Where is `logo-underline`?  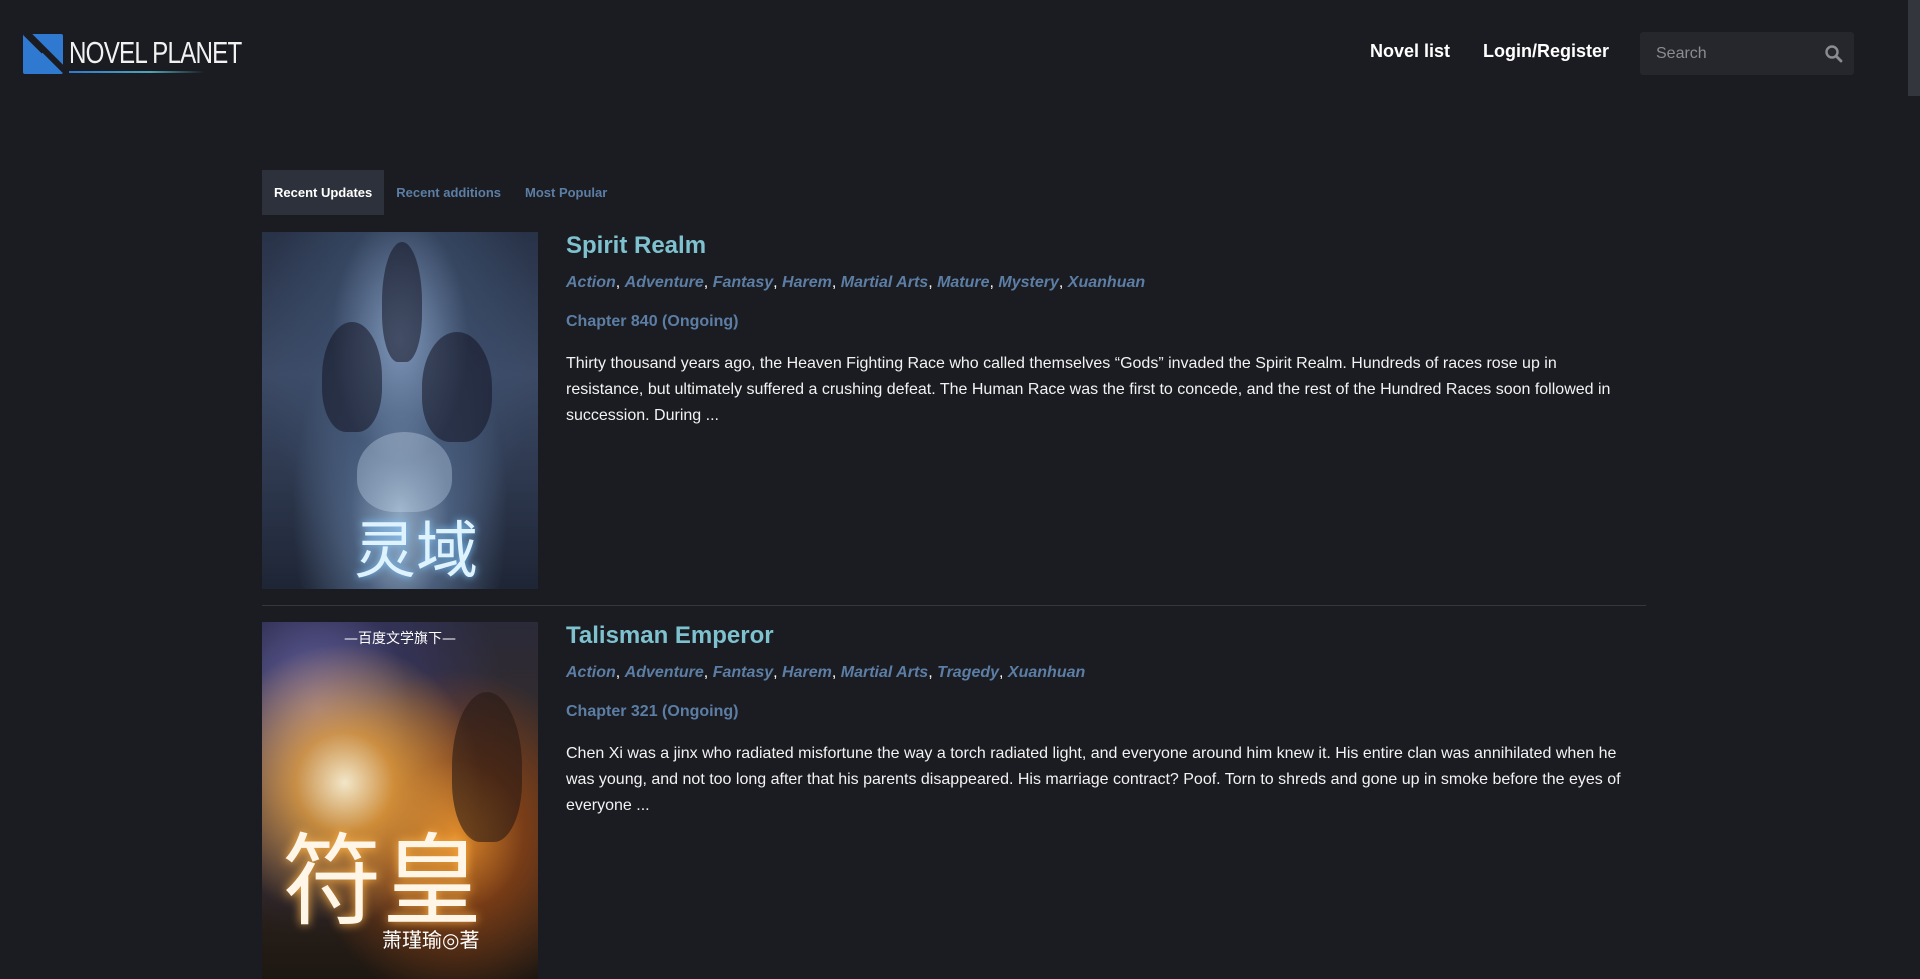
logo-underline is located at coordinates (137, 71).